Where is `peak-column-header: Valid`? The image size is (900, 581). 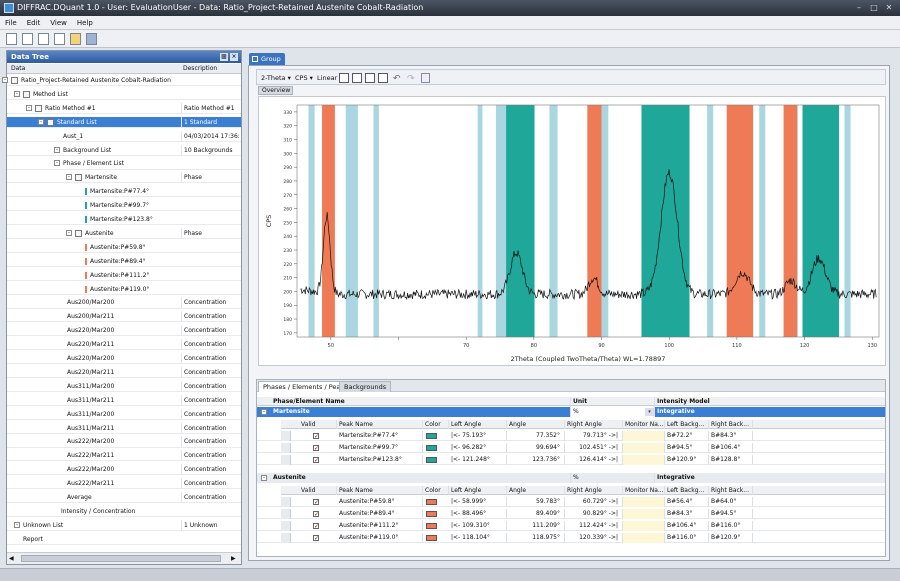
peak-column-header: Valid is located at coordinates (318, 424).